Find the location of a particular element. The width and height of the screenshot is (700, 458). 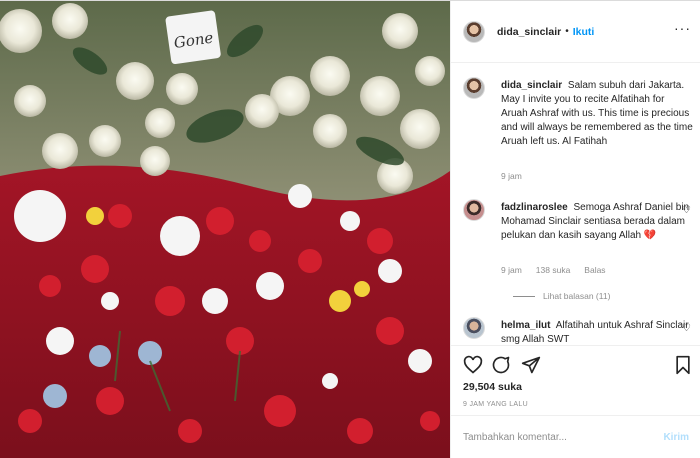

share-send-icon is located at coordinates (531, 365).